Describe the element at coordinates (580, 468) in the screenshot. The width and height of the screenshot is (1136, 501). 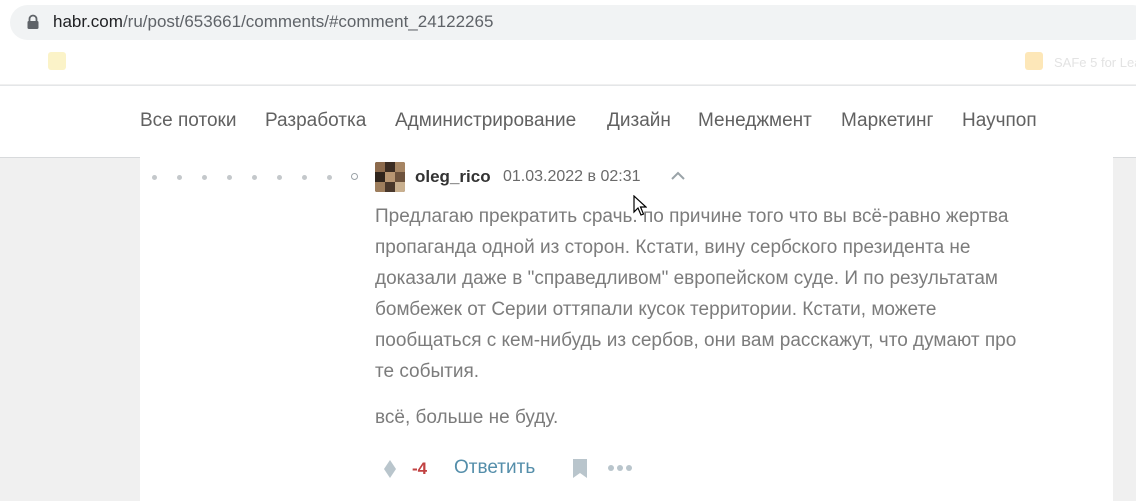
I see `bookmark-icon` at that location.